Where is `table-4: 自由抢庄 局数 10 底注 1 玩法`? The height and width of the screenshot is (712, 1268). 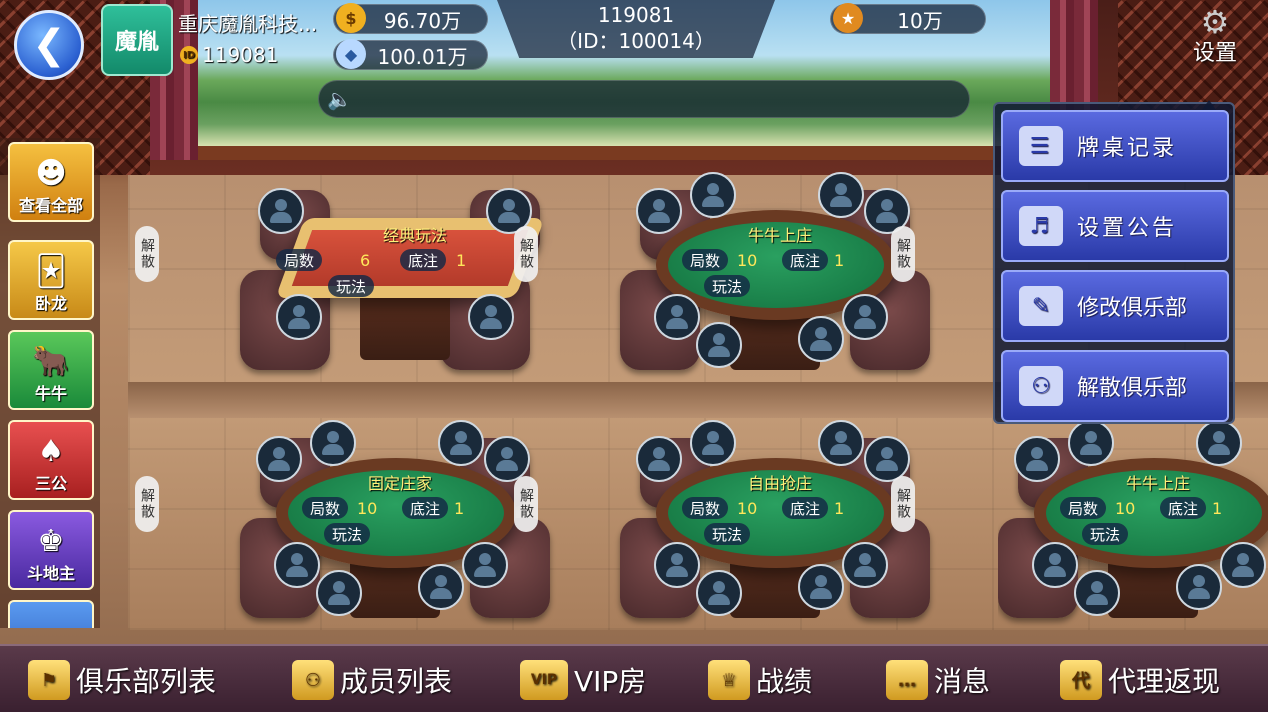 table-4: 自由抢庄 局数 10 底注 1 玩法 is located at coordinates (775, 523).